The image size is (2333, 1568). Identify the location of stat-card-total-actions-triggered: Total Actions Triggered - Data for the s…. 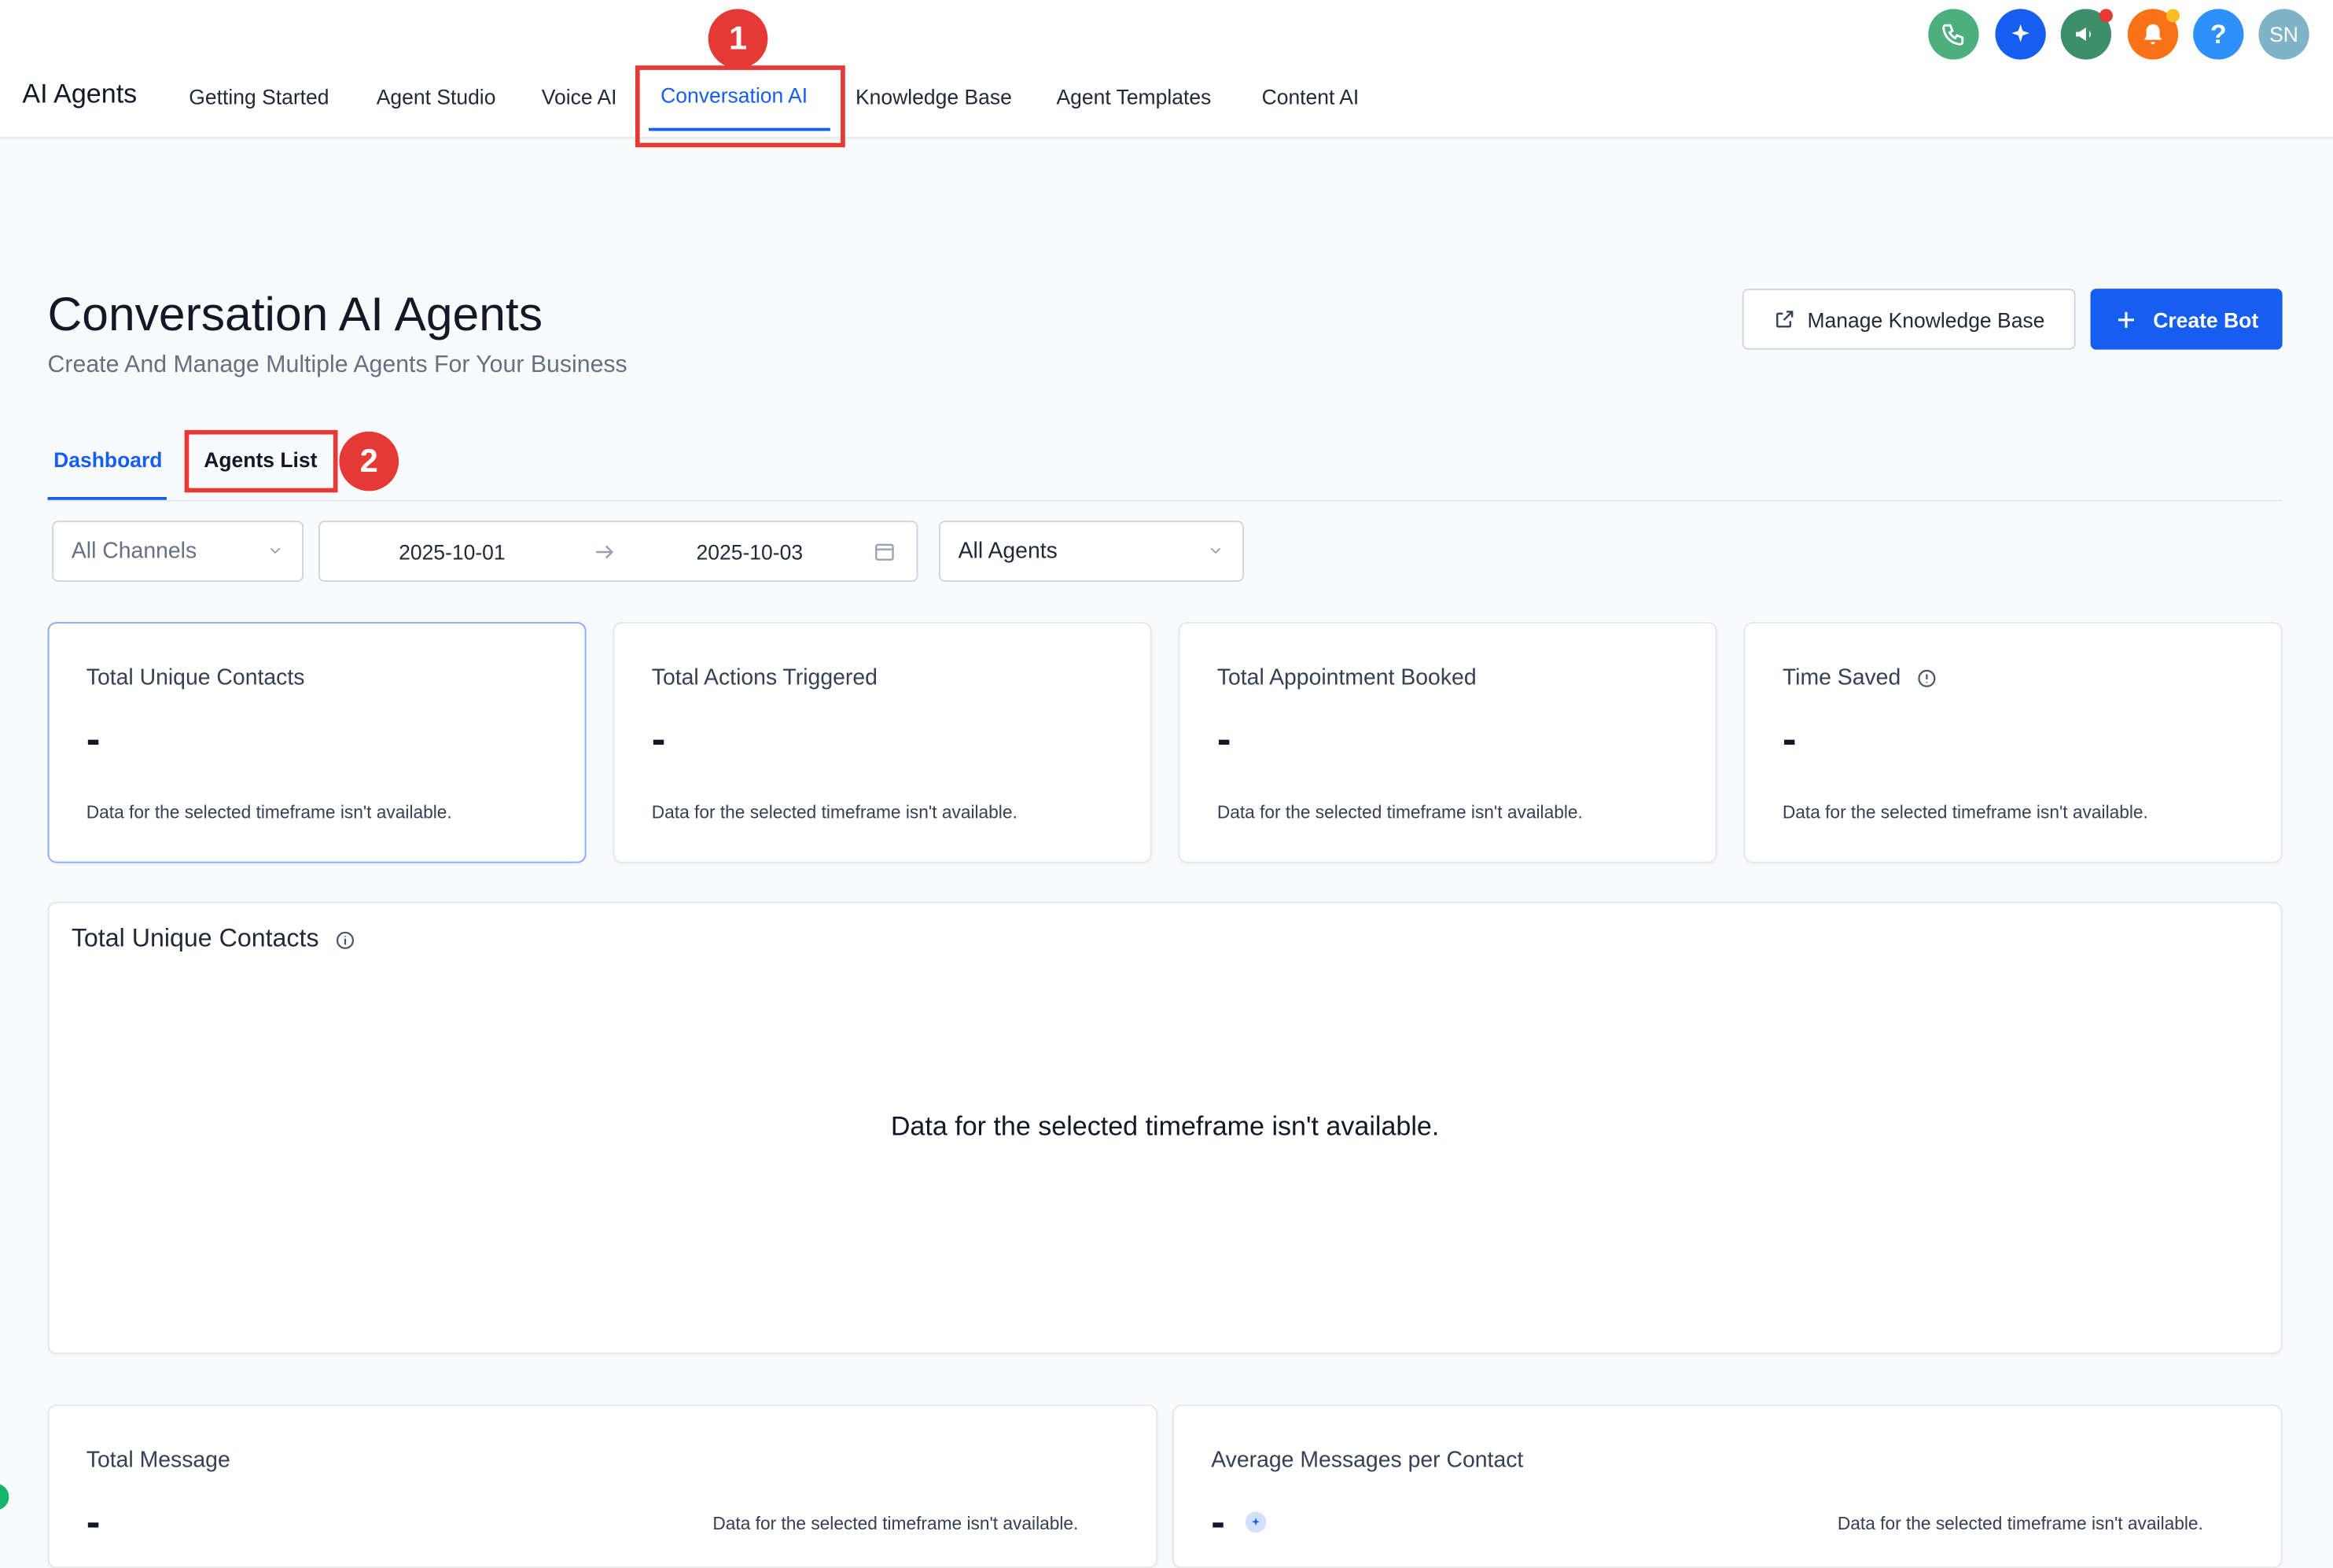
(882, 742).